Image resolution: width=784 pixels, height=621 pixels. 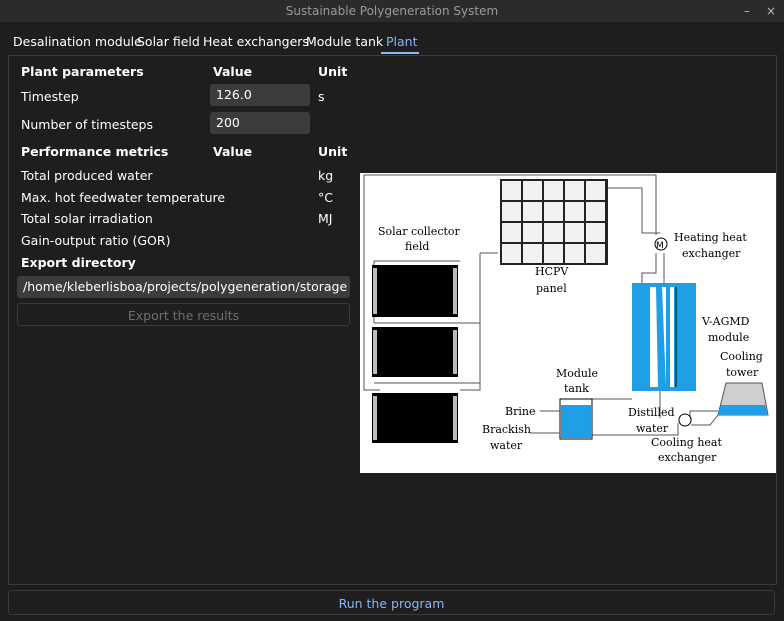 What do you see at coordinates (551, 288) in the screenshot?
I see `hcpv-panel-label: panel` at bounding box center [551, 288].